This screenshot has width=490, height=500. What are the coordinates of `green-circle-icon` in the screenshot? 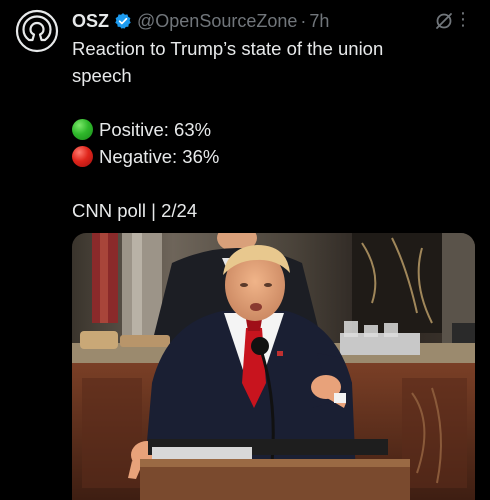 It's located at (82, 129).